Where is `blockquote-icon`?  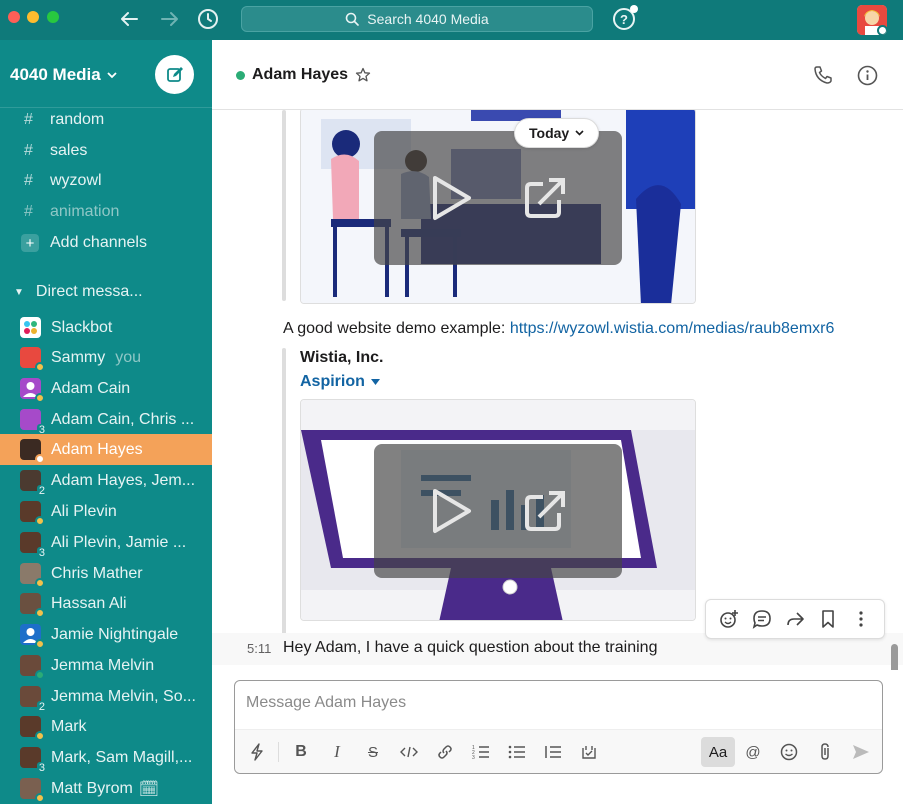
blockquote-icon is located at coordinates (553, 752).